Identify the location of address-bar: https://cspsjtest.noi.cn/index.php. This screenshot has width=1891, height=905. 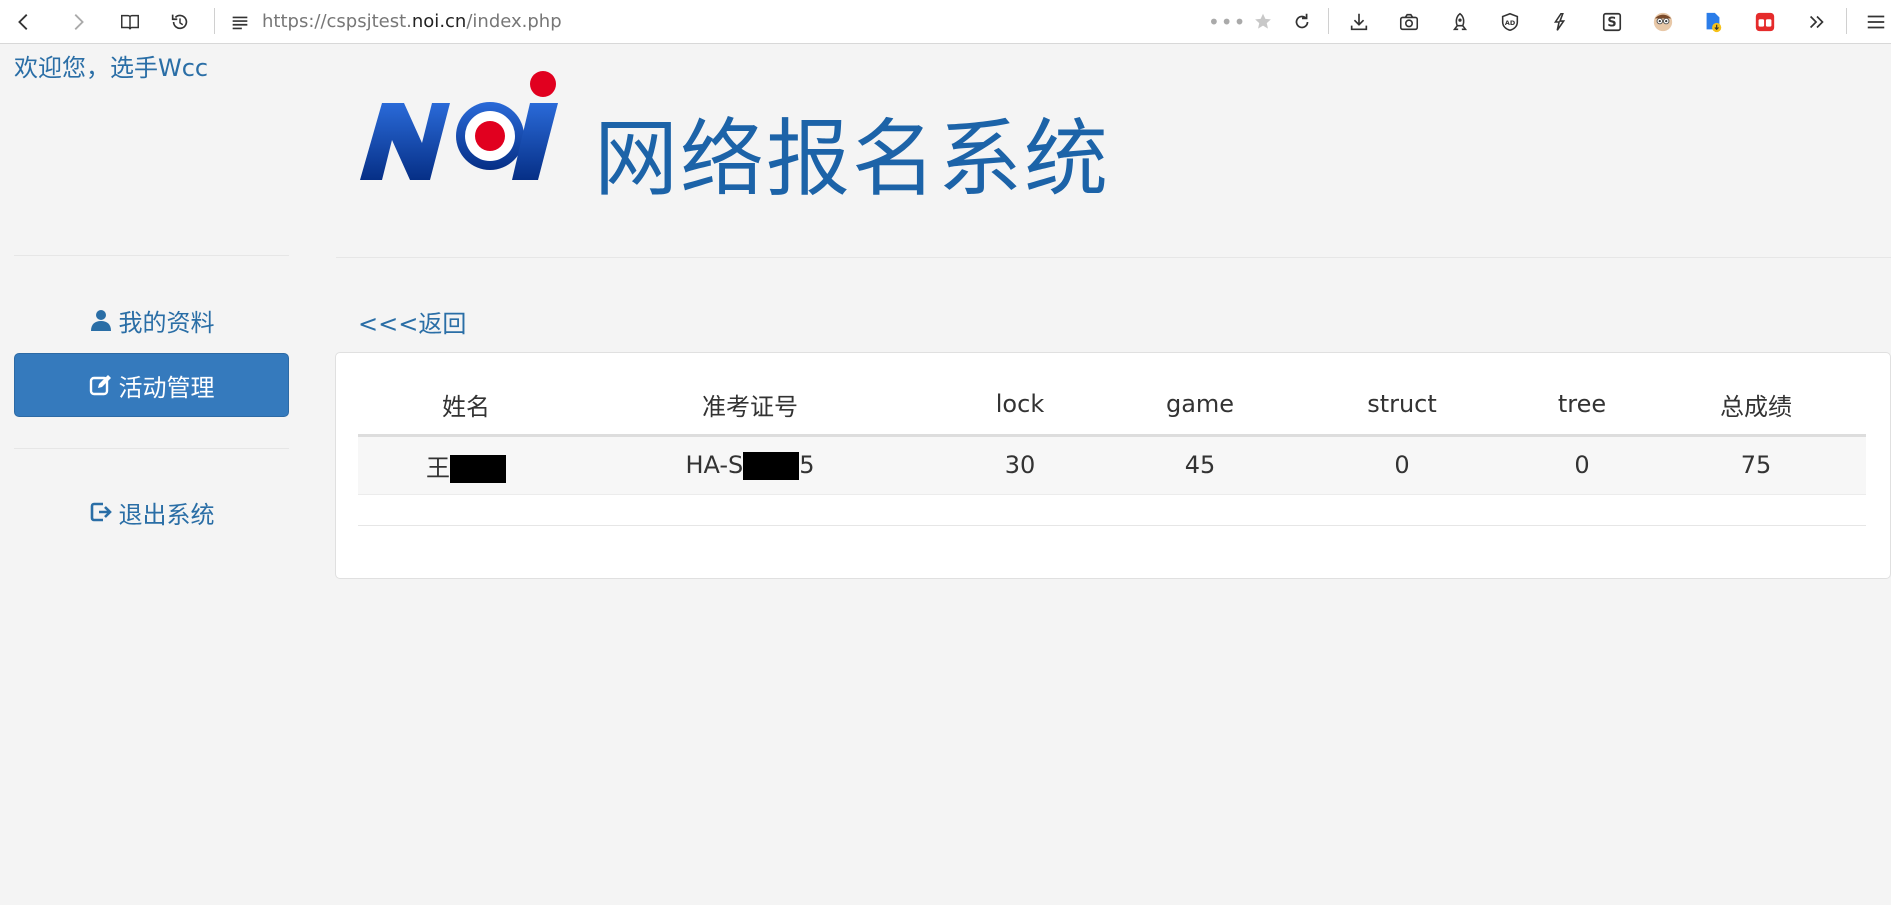
(412, 21).